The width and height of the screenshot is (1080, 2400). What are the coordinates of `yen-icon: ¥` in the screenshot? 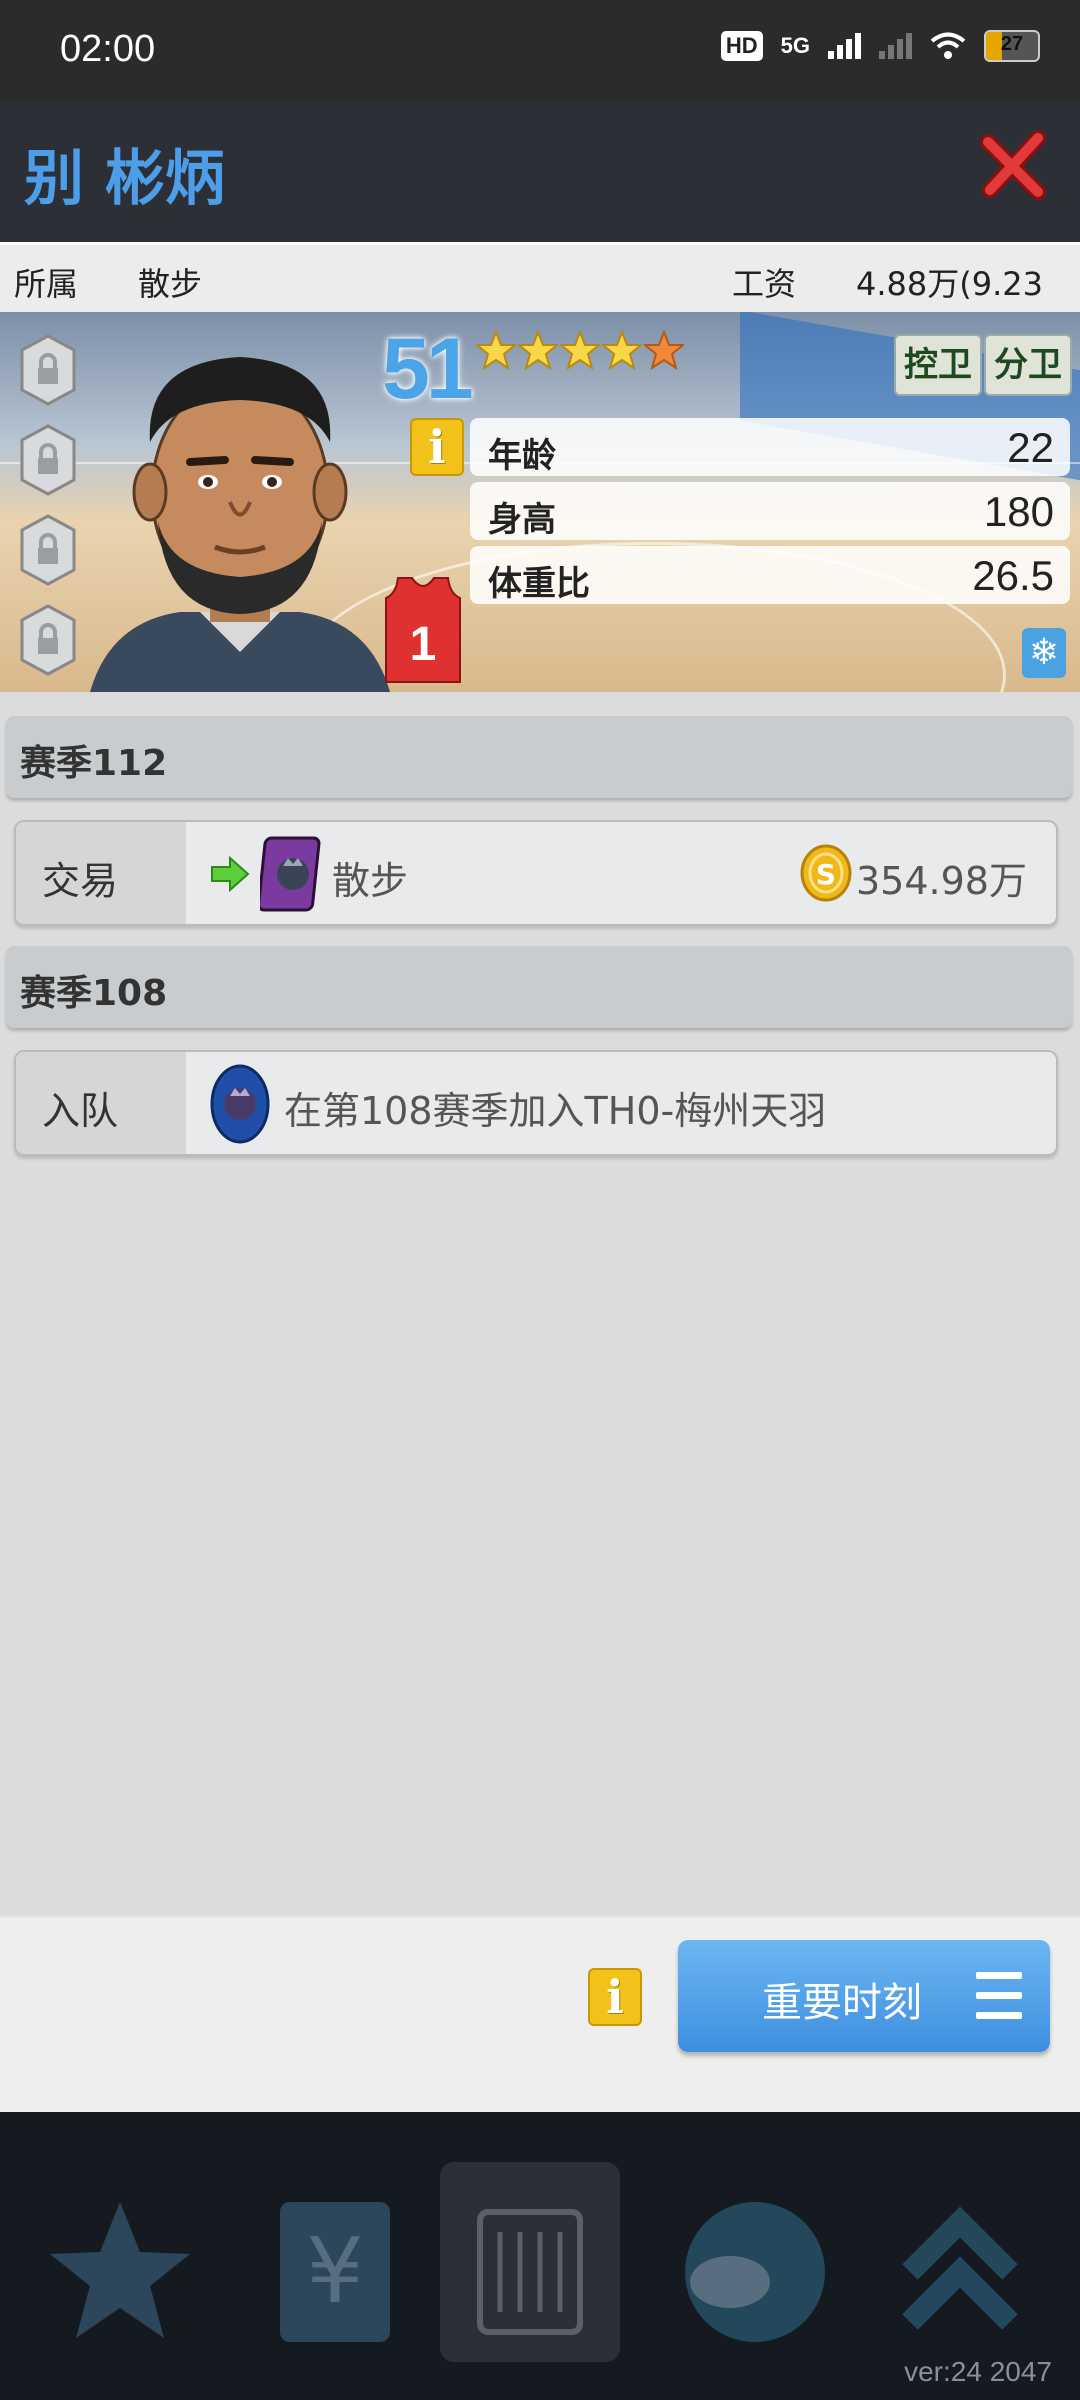 It's located at (335, 2272).